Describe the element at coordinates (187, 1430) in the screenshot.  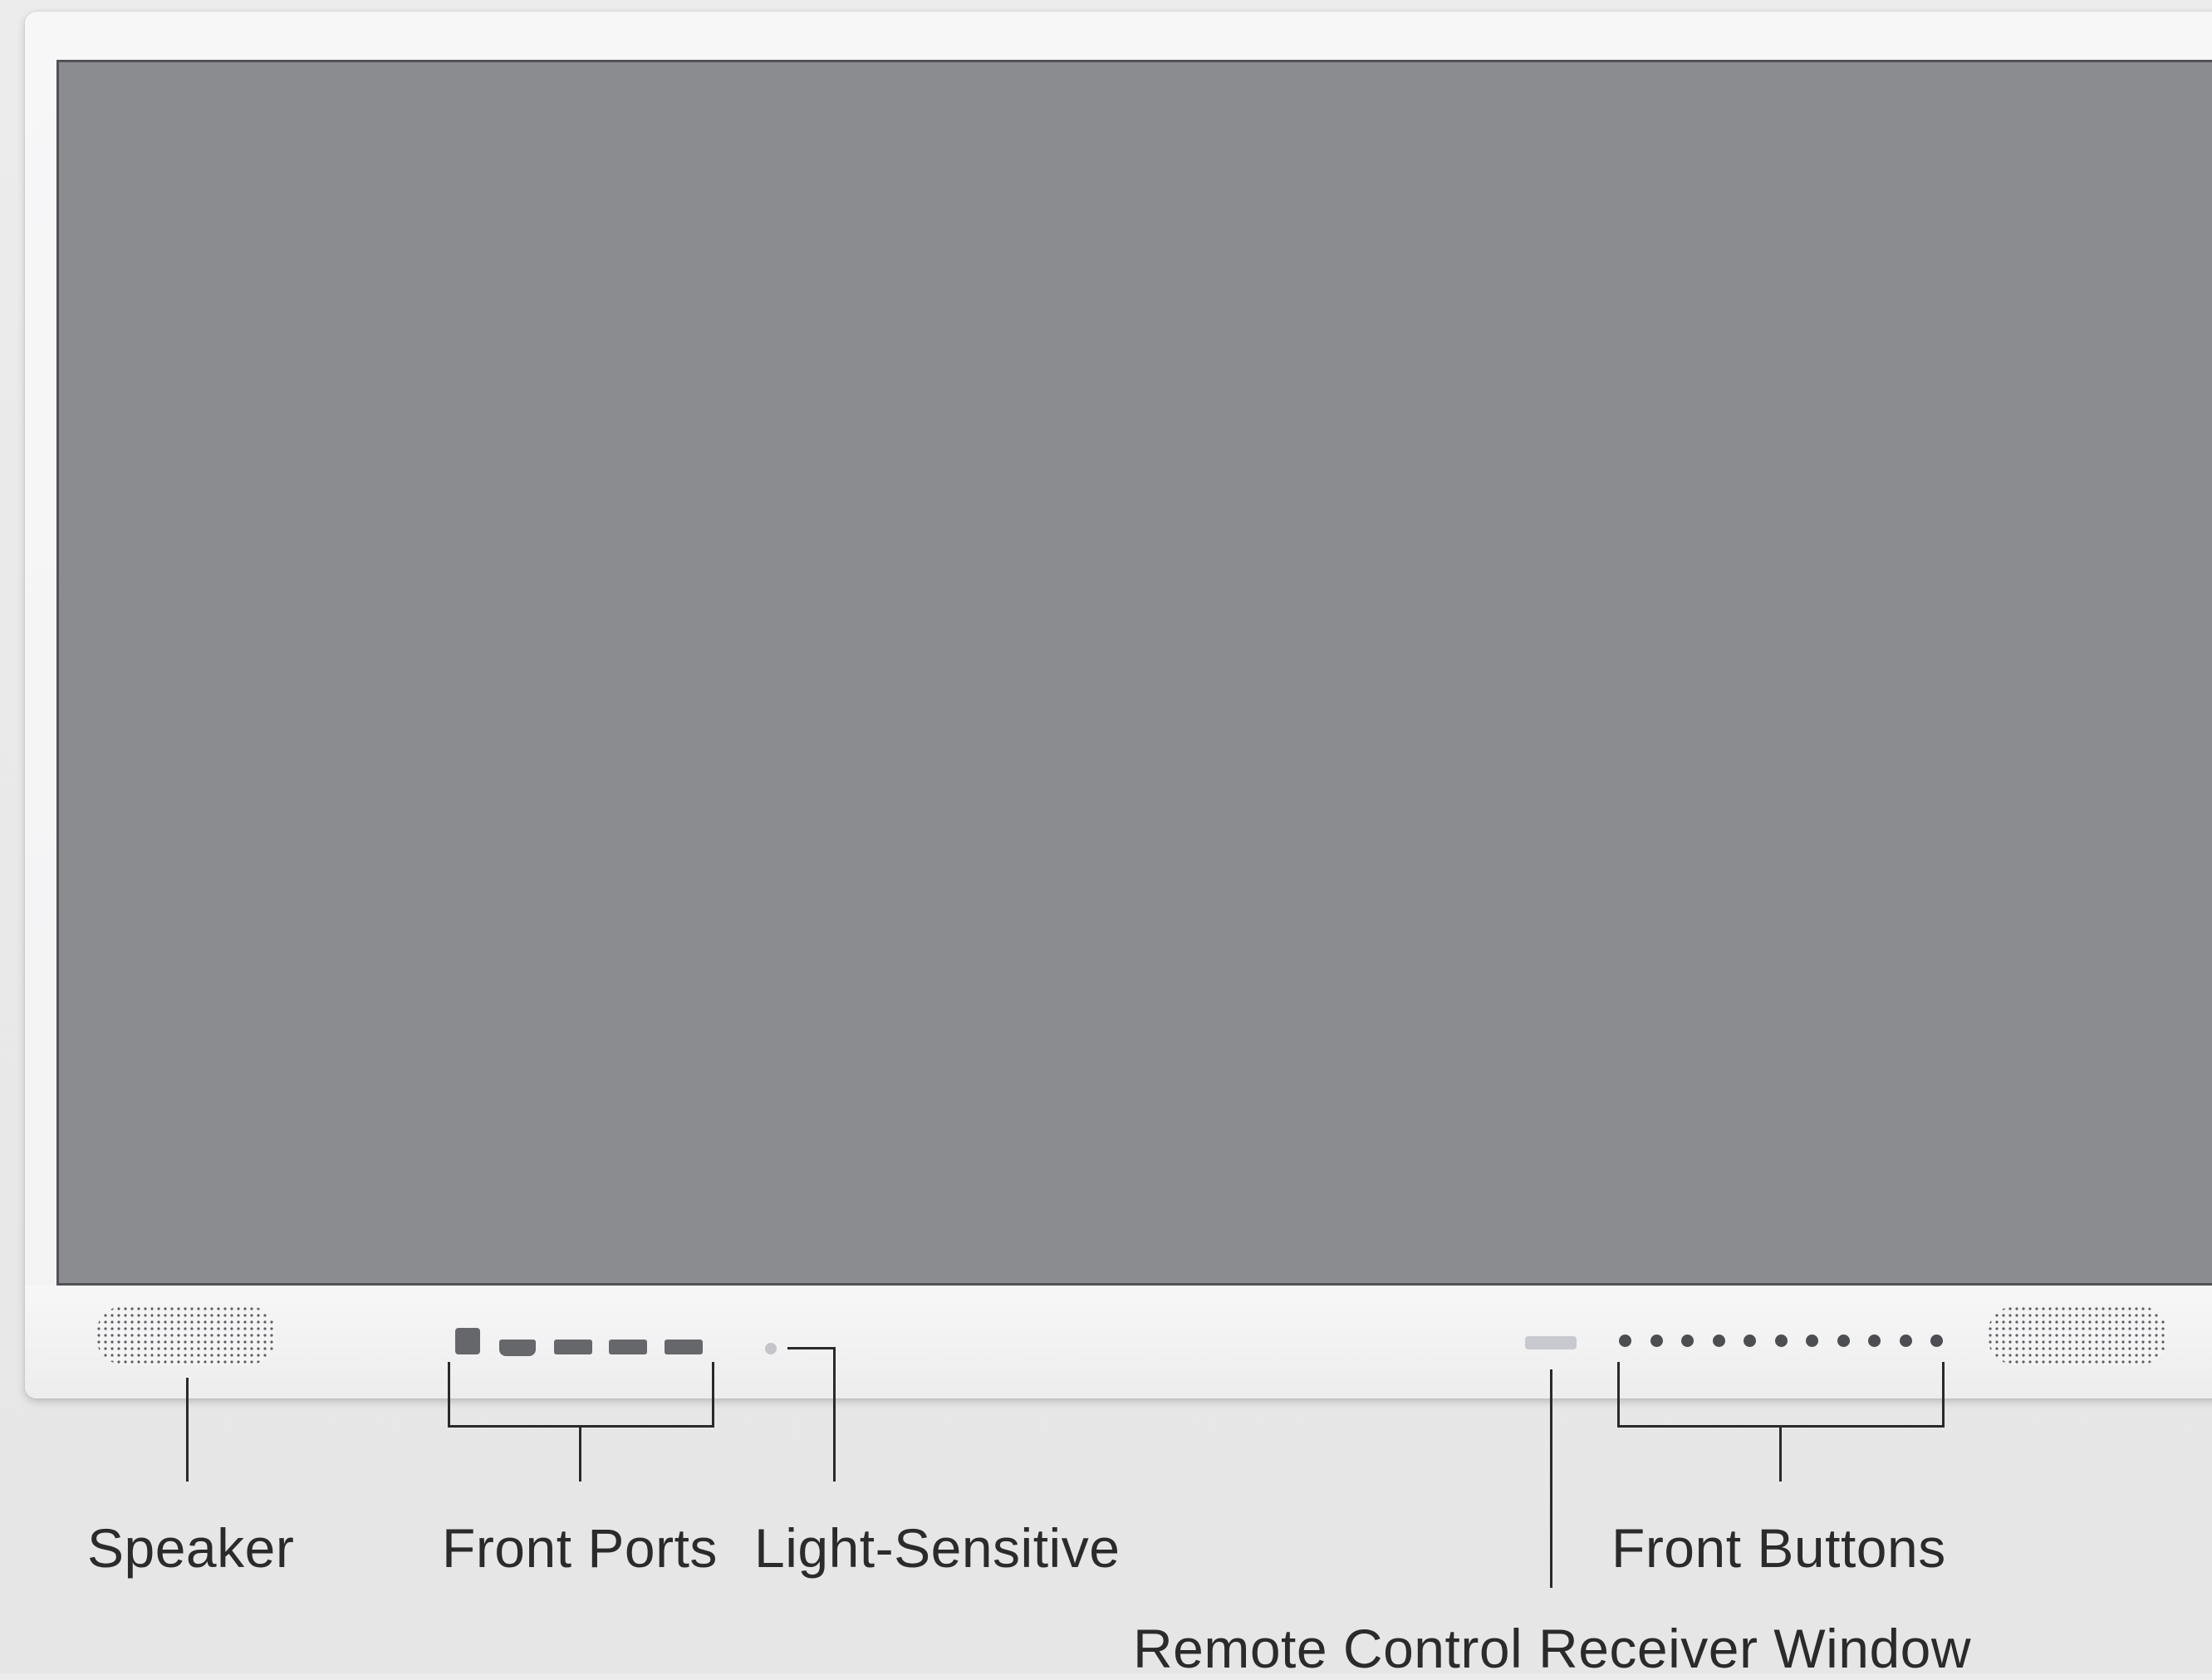
I see `speaker-leader-line` at that location.